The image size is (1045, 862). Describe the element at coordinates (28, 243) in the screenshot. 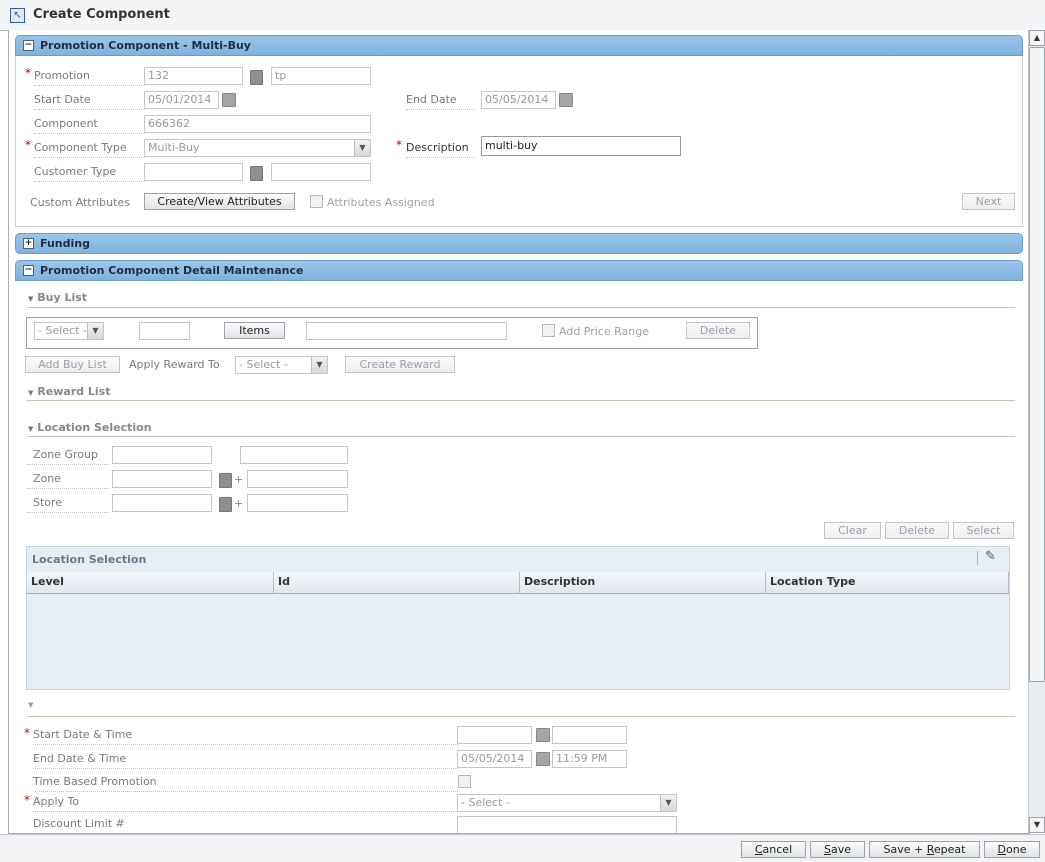

I see `expand-icon: +` at that location.